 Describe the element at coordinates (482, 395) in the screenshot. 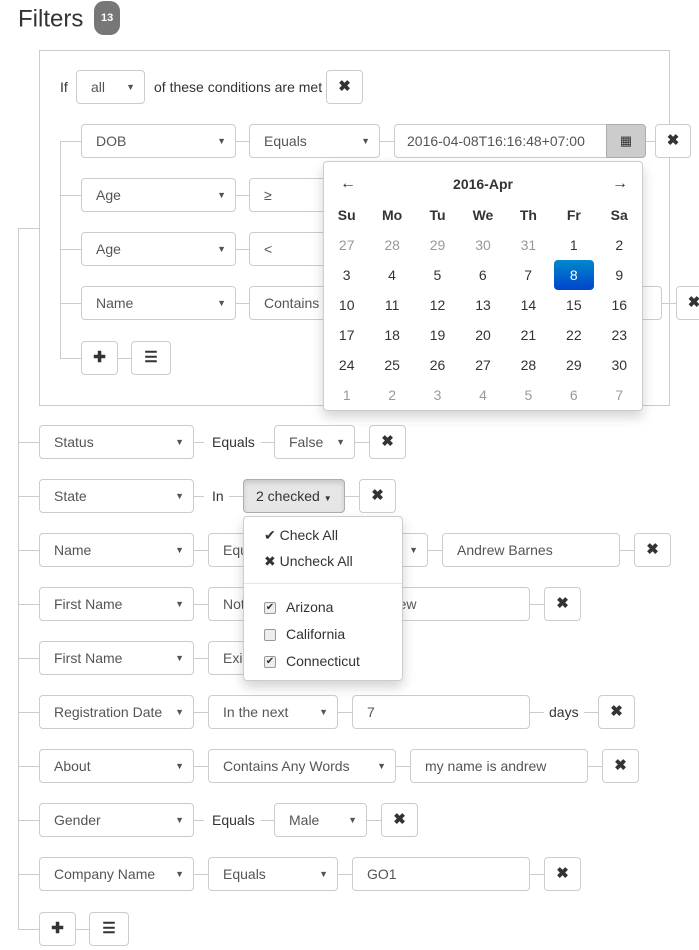

I see `other-month-day: 4` at that location.